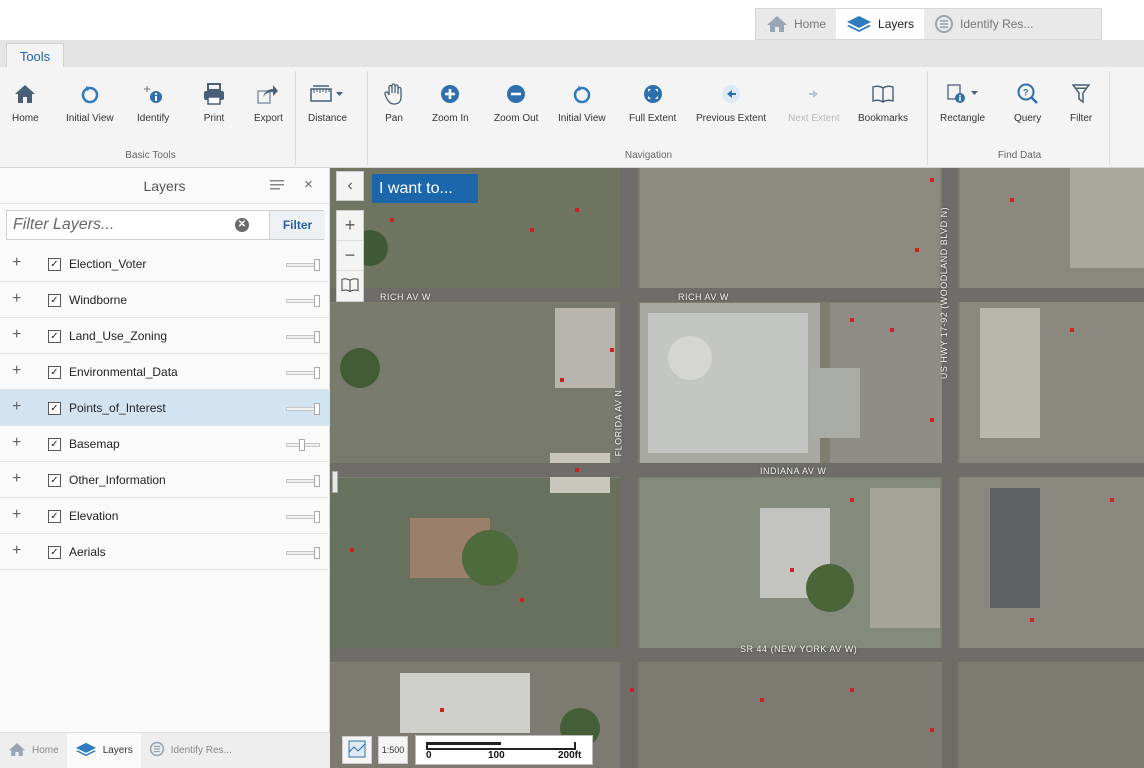  Describe the element at coordinates (165, 372) in the screenshot. I see `layer-row: + ✓ Environmental_Data` at that location.